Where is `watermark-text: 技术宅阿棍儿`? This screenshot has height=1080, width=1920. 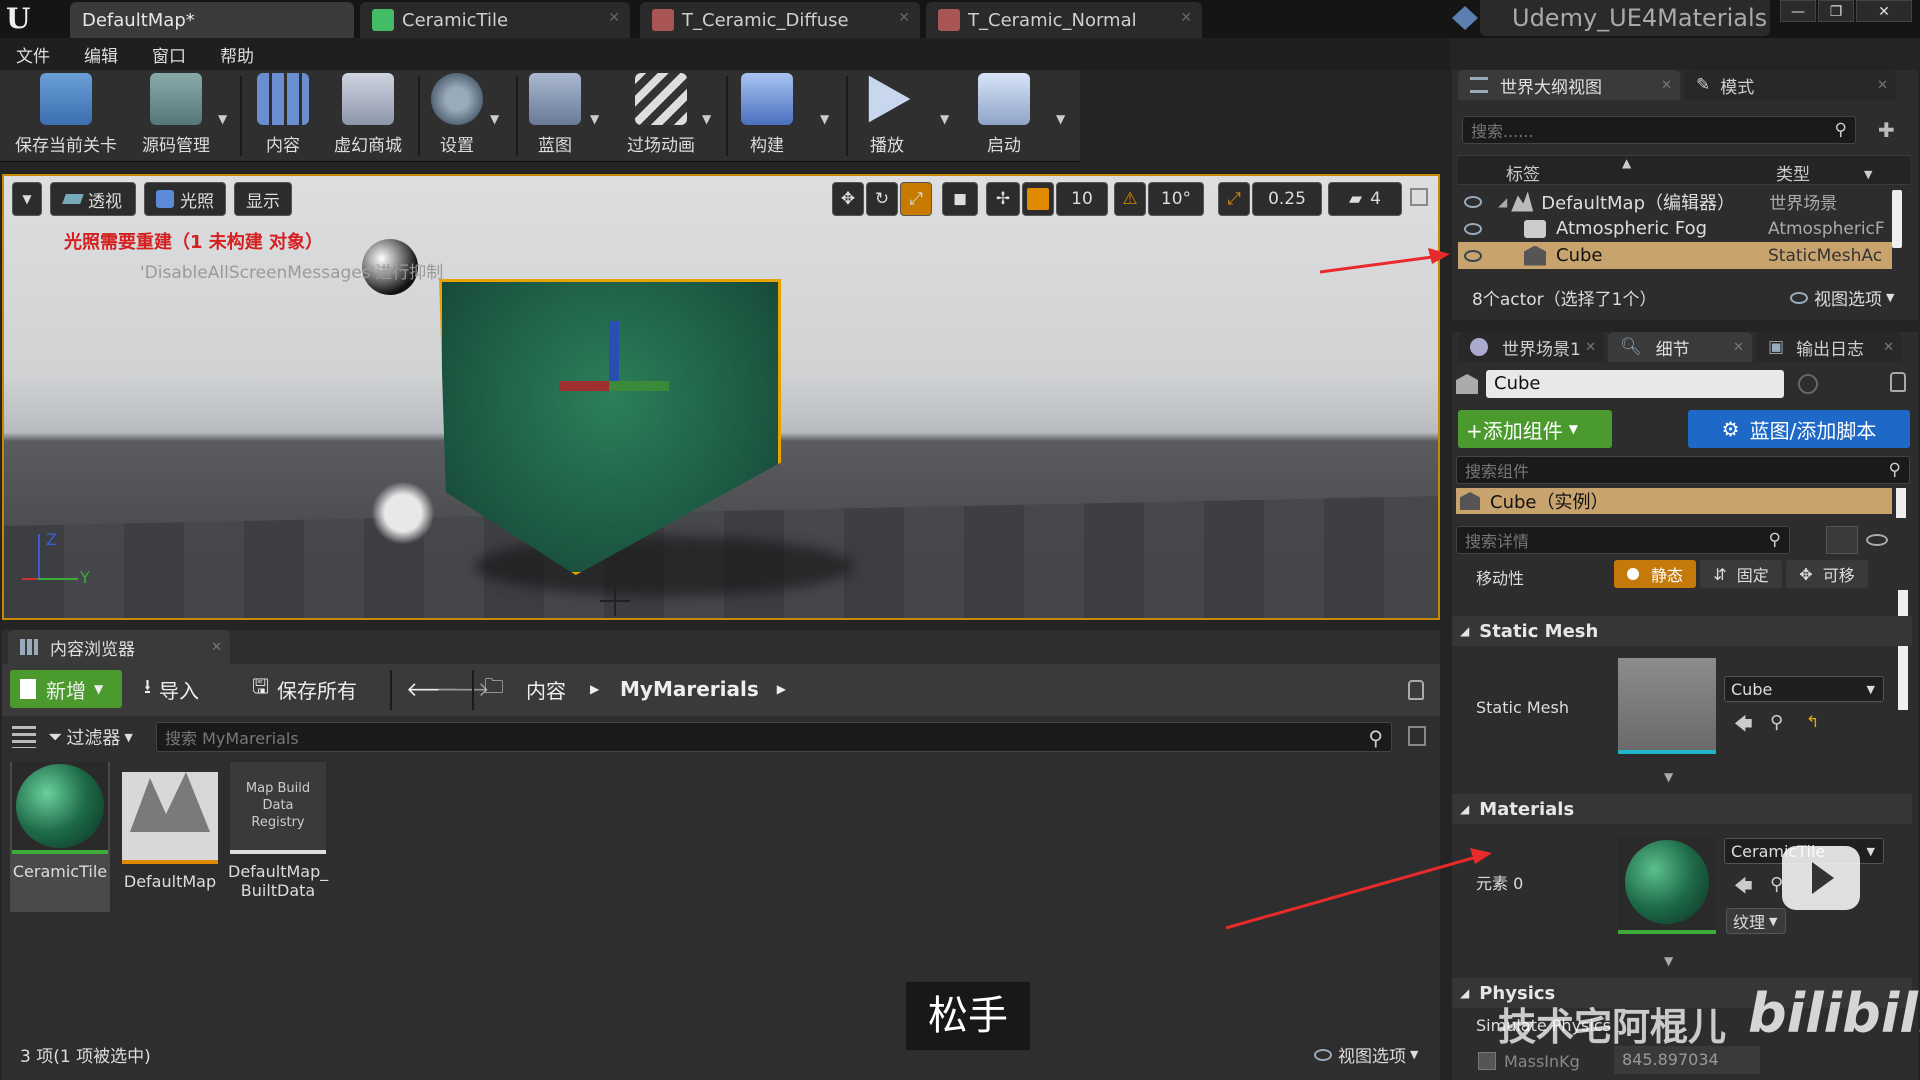 watermark-text: 技术宅阿棍儿 is located at coordinates (1612, 1027).